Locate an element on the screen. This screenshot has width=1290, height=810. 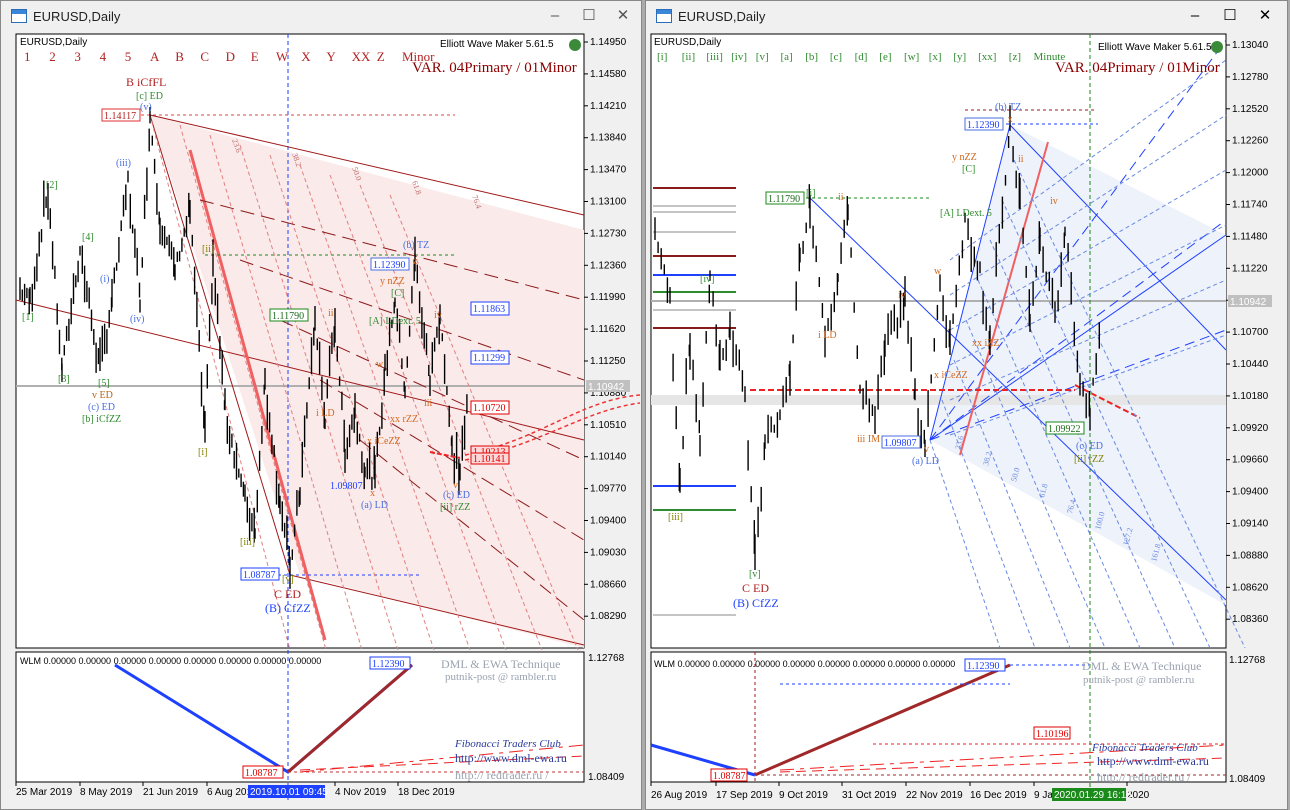
price-axis-label: 1.10140 is located at coordinates (608, 457).